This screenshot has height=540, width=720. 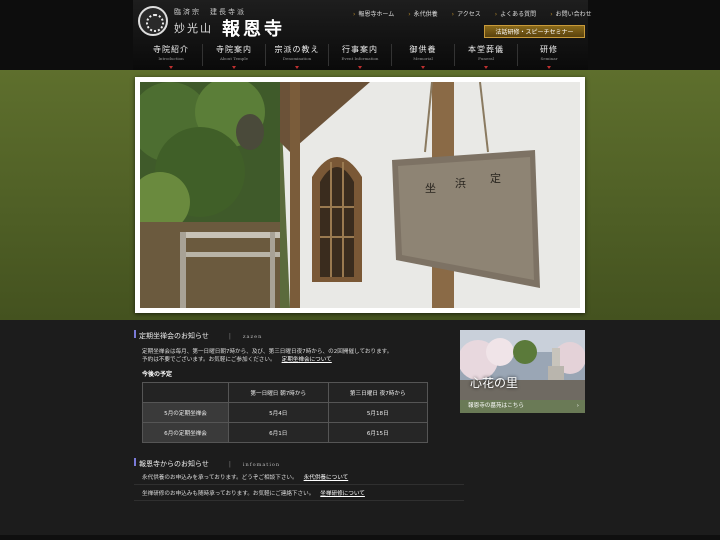 I want to click on gnav-sublabel: Denomination, so click(x=297, y=58).